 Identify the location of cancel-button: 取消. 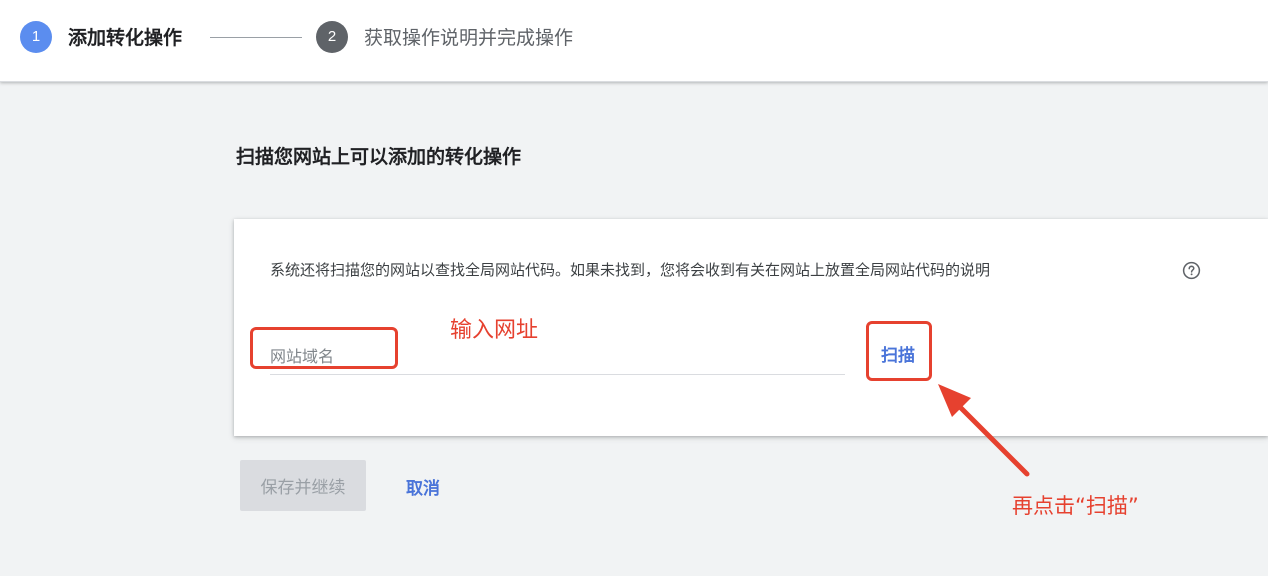
(423, 486).